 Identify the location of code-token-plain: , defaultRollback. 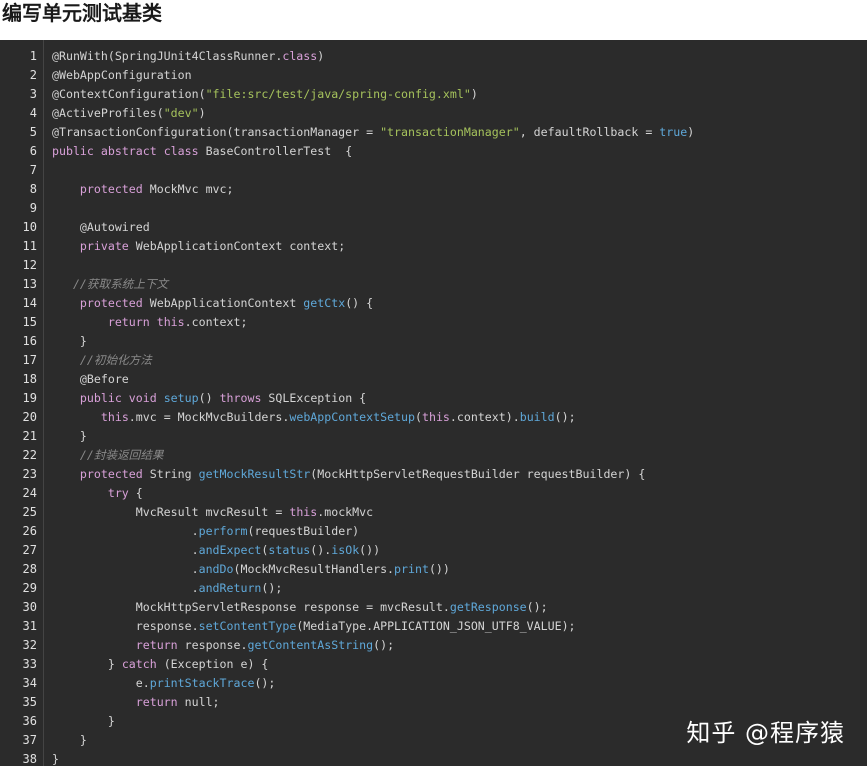
(582, 132).